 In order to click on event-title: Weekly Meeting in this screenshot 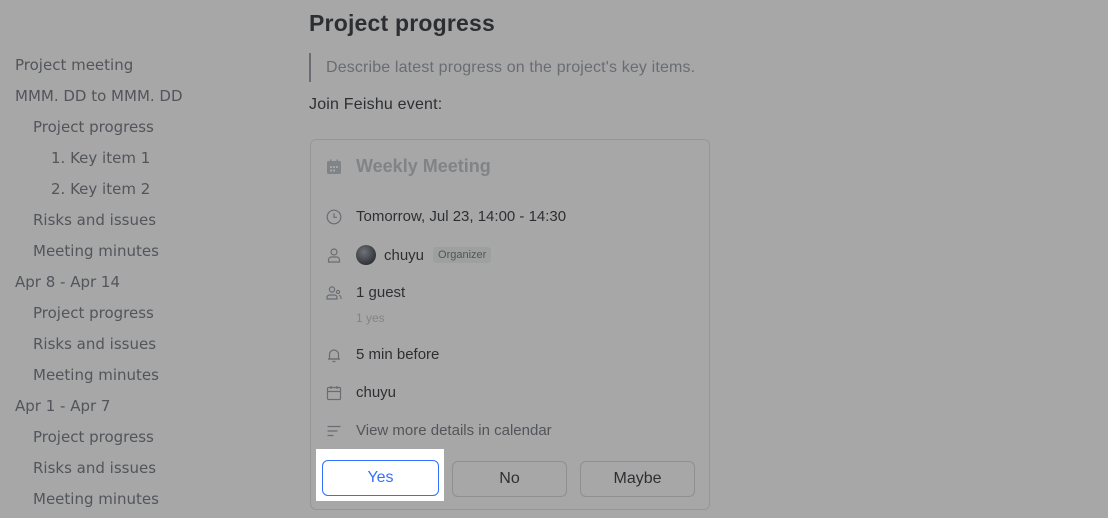, I will do `click(423, 166)`.